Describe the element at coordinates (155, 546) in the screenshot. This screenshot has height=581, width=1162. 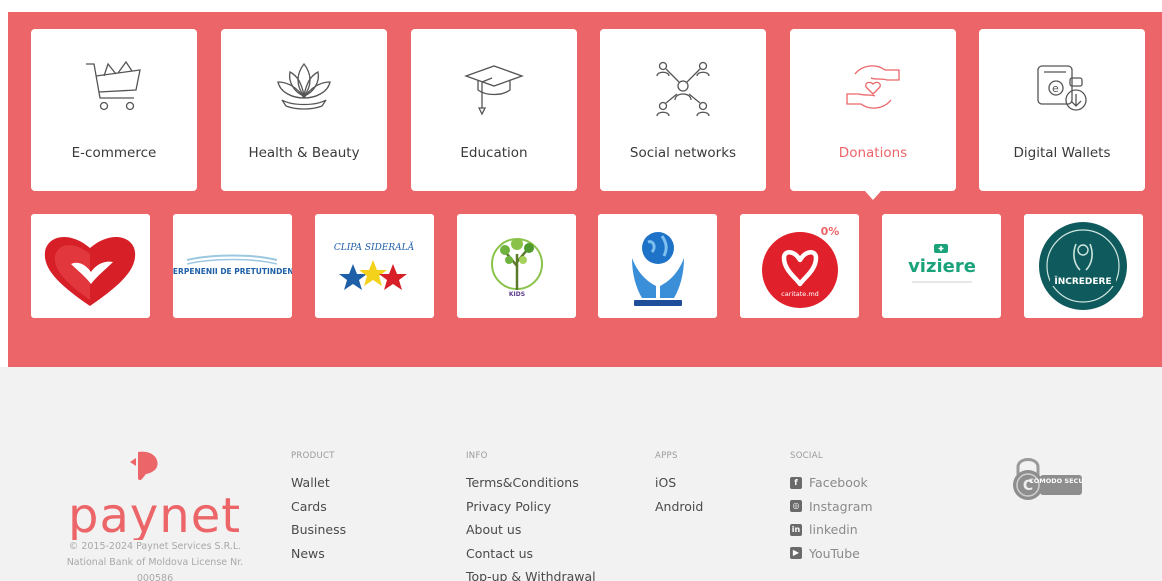
I see `copyright-text: © 2015-2024 Paynet Services S.R.L.` at that location.